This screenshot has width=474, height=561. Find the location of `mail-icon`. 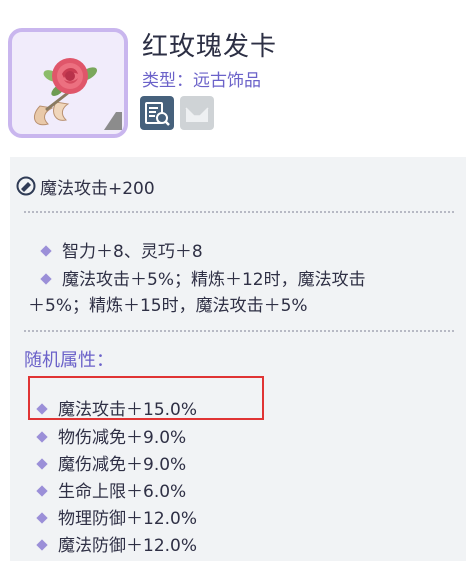

mail-icon is located at coordinates (197, 114).